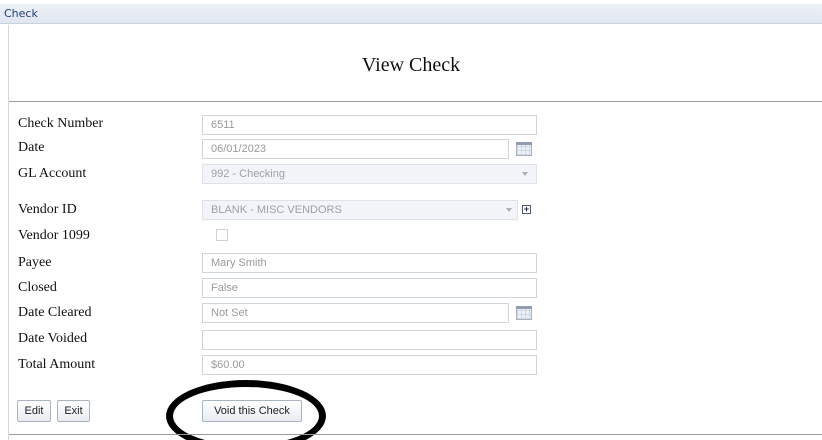 The height and width of the screenshot is (440, 822). Describe the element at coordinates (369, 288) in the screenshot. I see `closed-field: False` at that location.